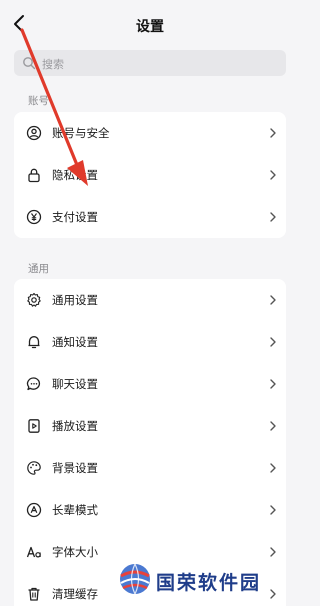 This screenshot has height=606, width=320. I want to click on settings-item-background: 背景设置, so click(150, 468).